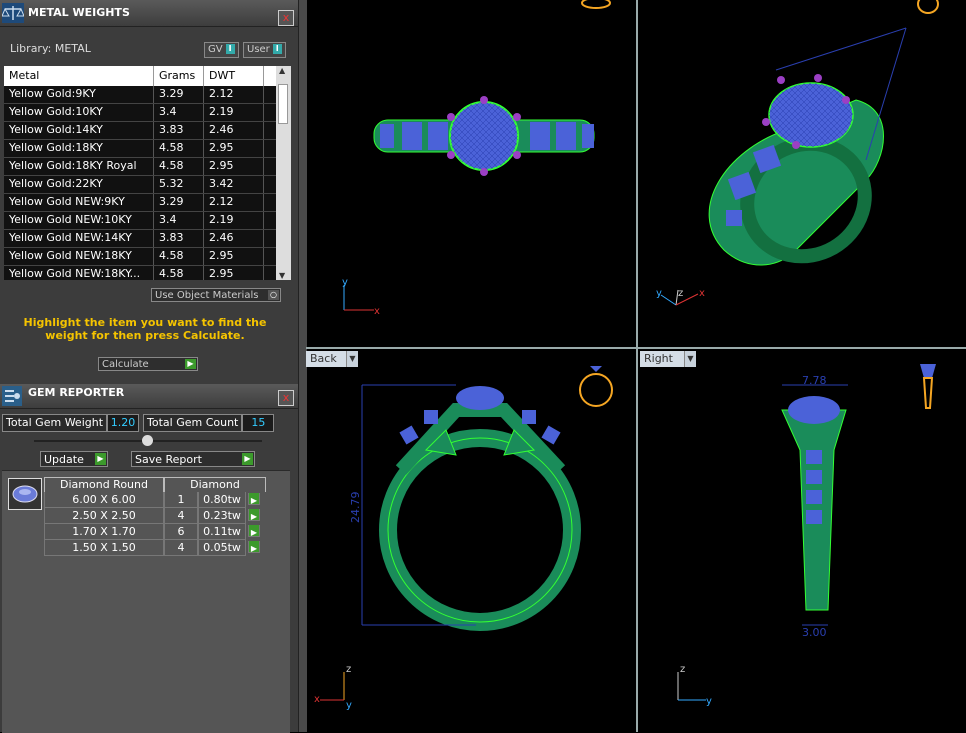 The width and height of the screenshot is (966, 733). Describe the element at coordinates (355, 508) in the screenshot. I see `viewport-label: 24.79` at that location.